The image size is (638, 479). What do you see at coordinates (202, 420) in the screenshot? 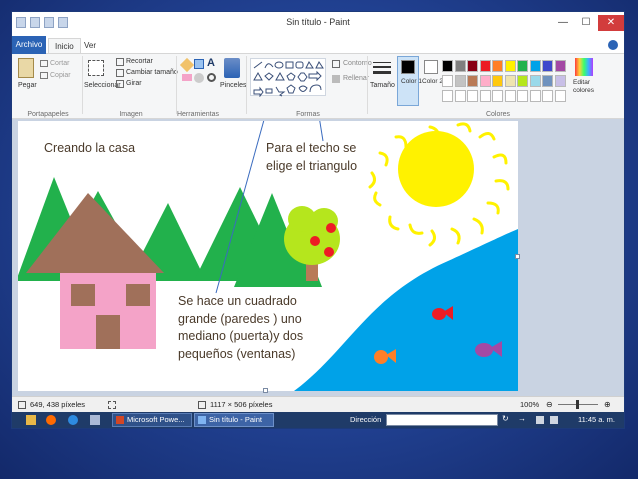
I see `paint-icon` at bounding box center [202, 420].